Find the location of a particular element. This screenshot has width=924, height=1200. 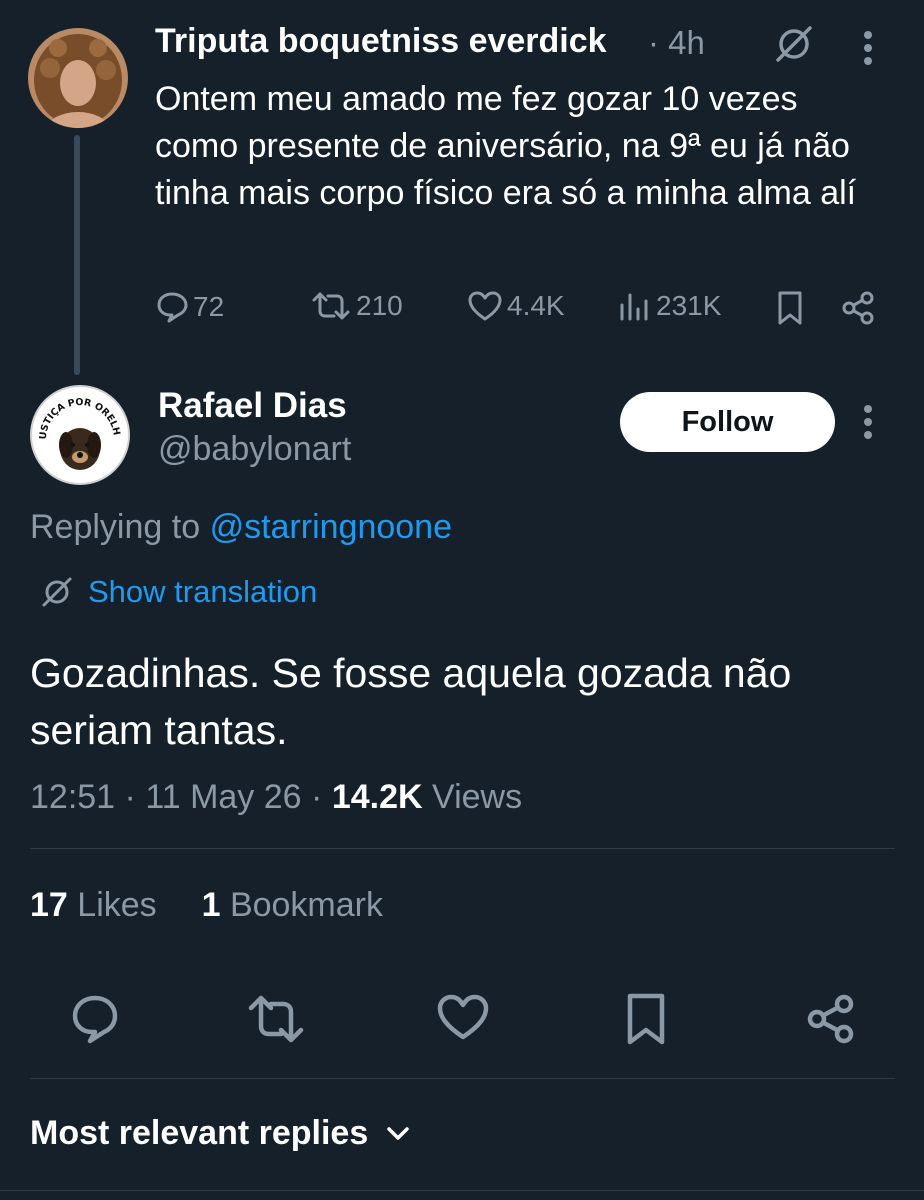

share-button is located at coordinates (831, 1019).